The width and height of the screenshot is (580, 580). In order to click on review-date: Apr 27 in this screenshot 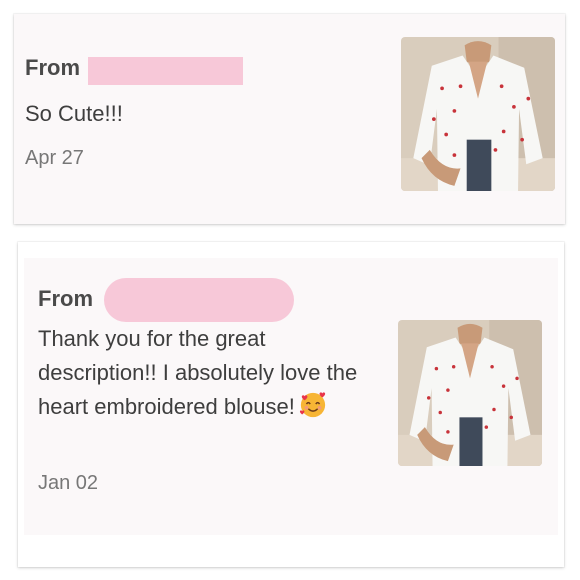, I will do `click(54, 158)`.